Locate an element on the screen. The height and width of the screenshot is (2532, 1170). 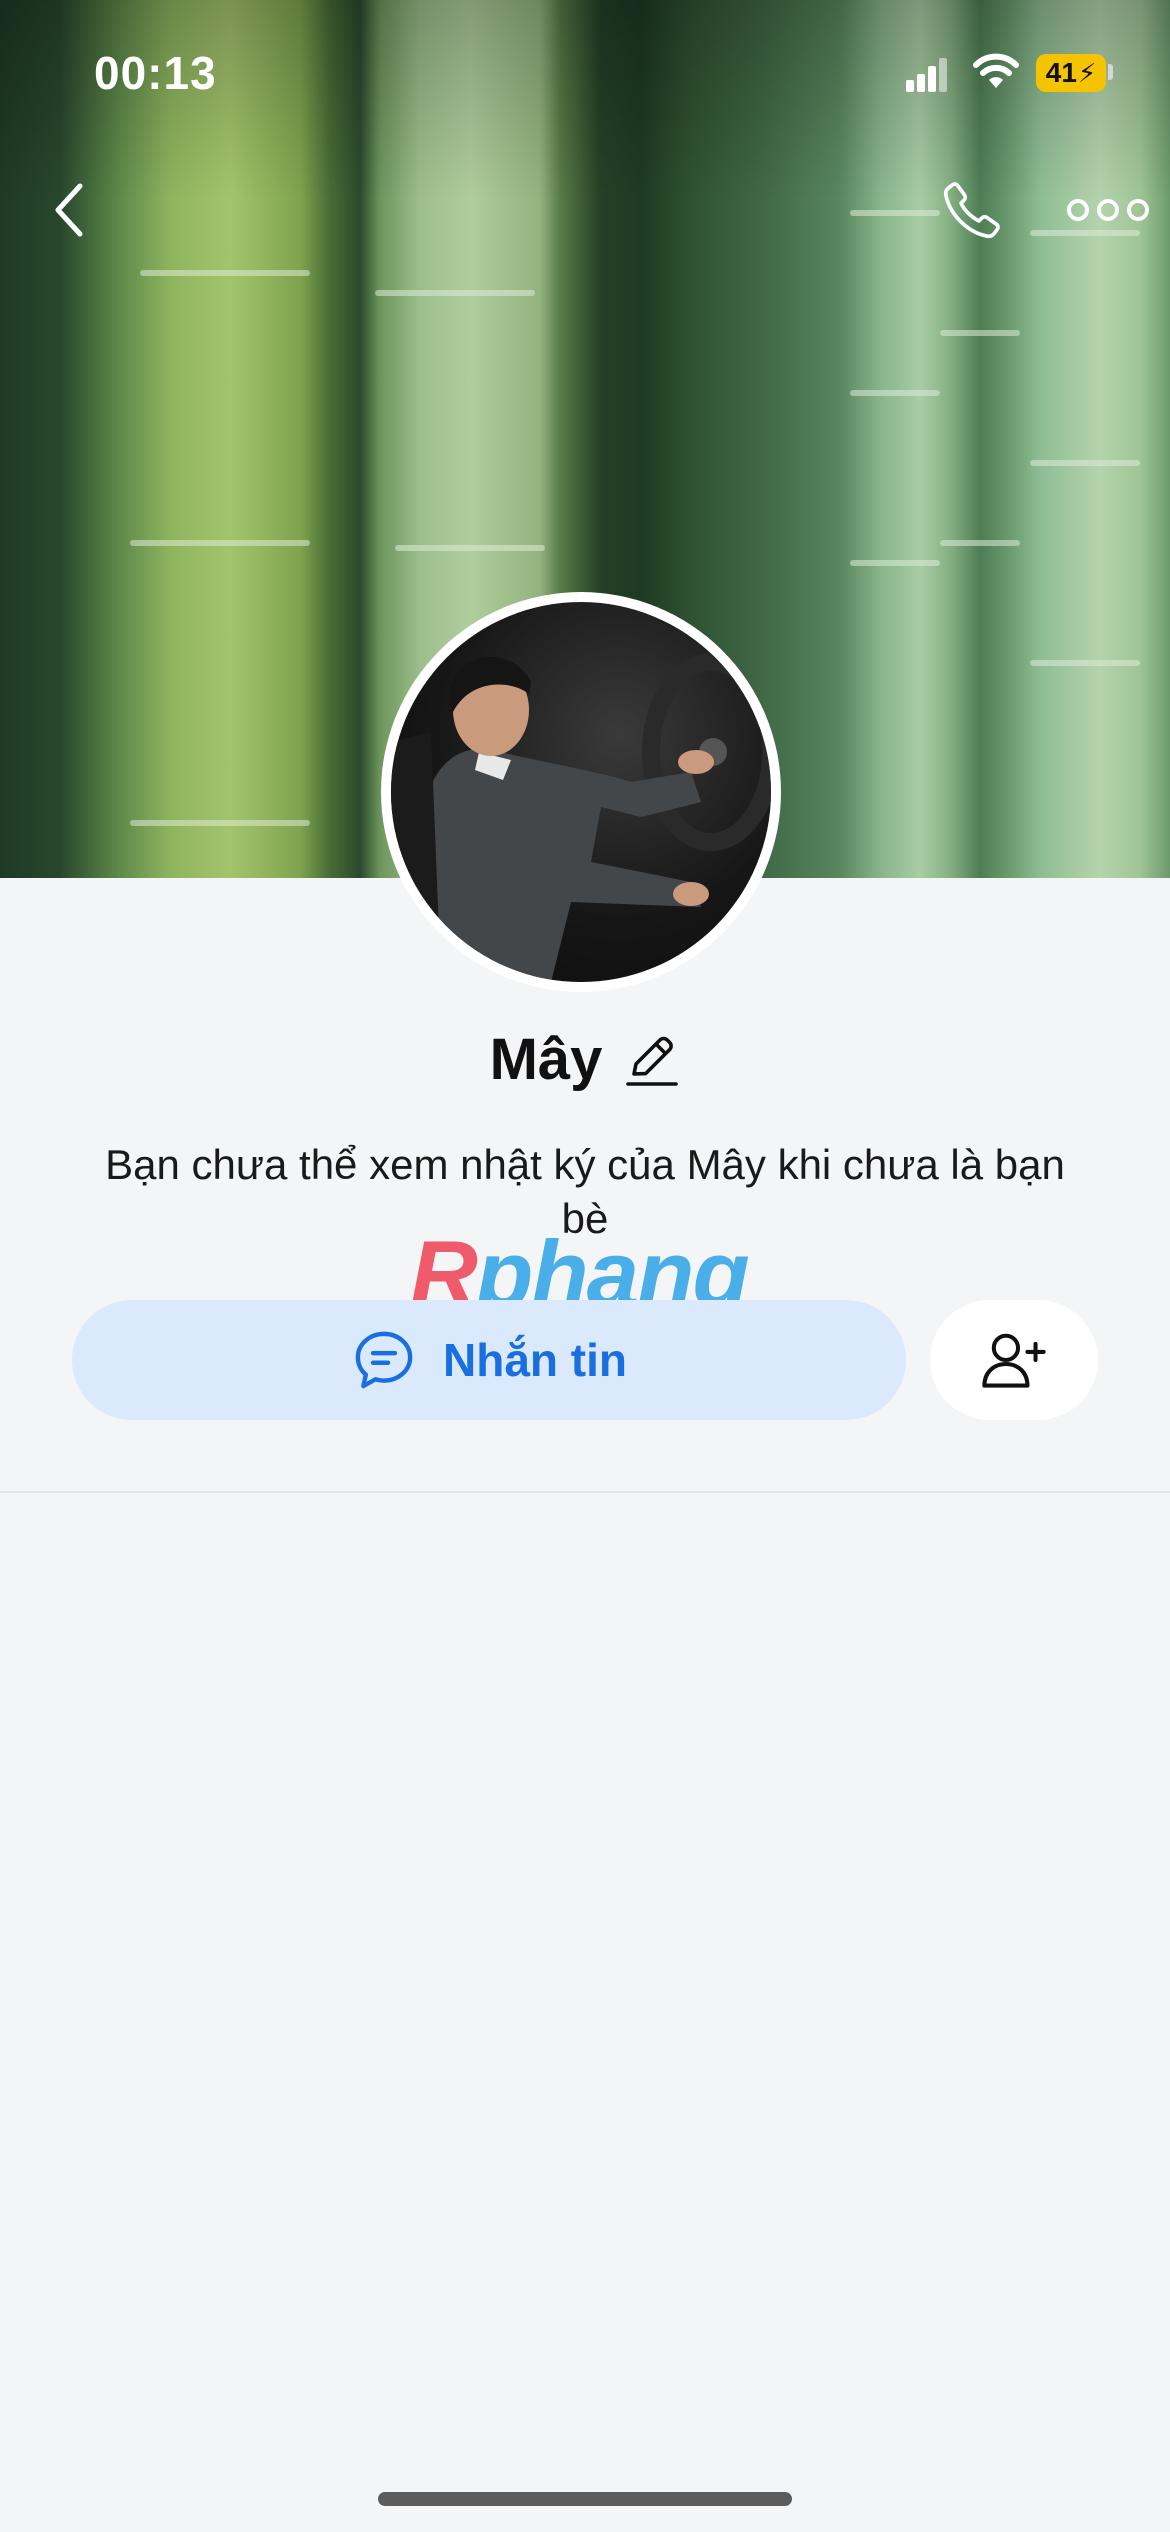
profile-name-row: Mây is located at coordinates (585, 1059).